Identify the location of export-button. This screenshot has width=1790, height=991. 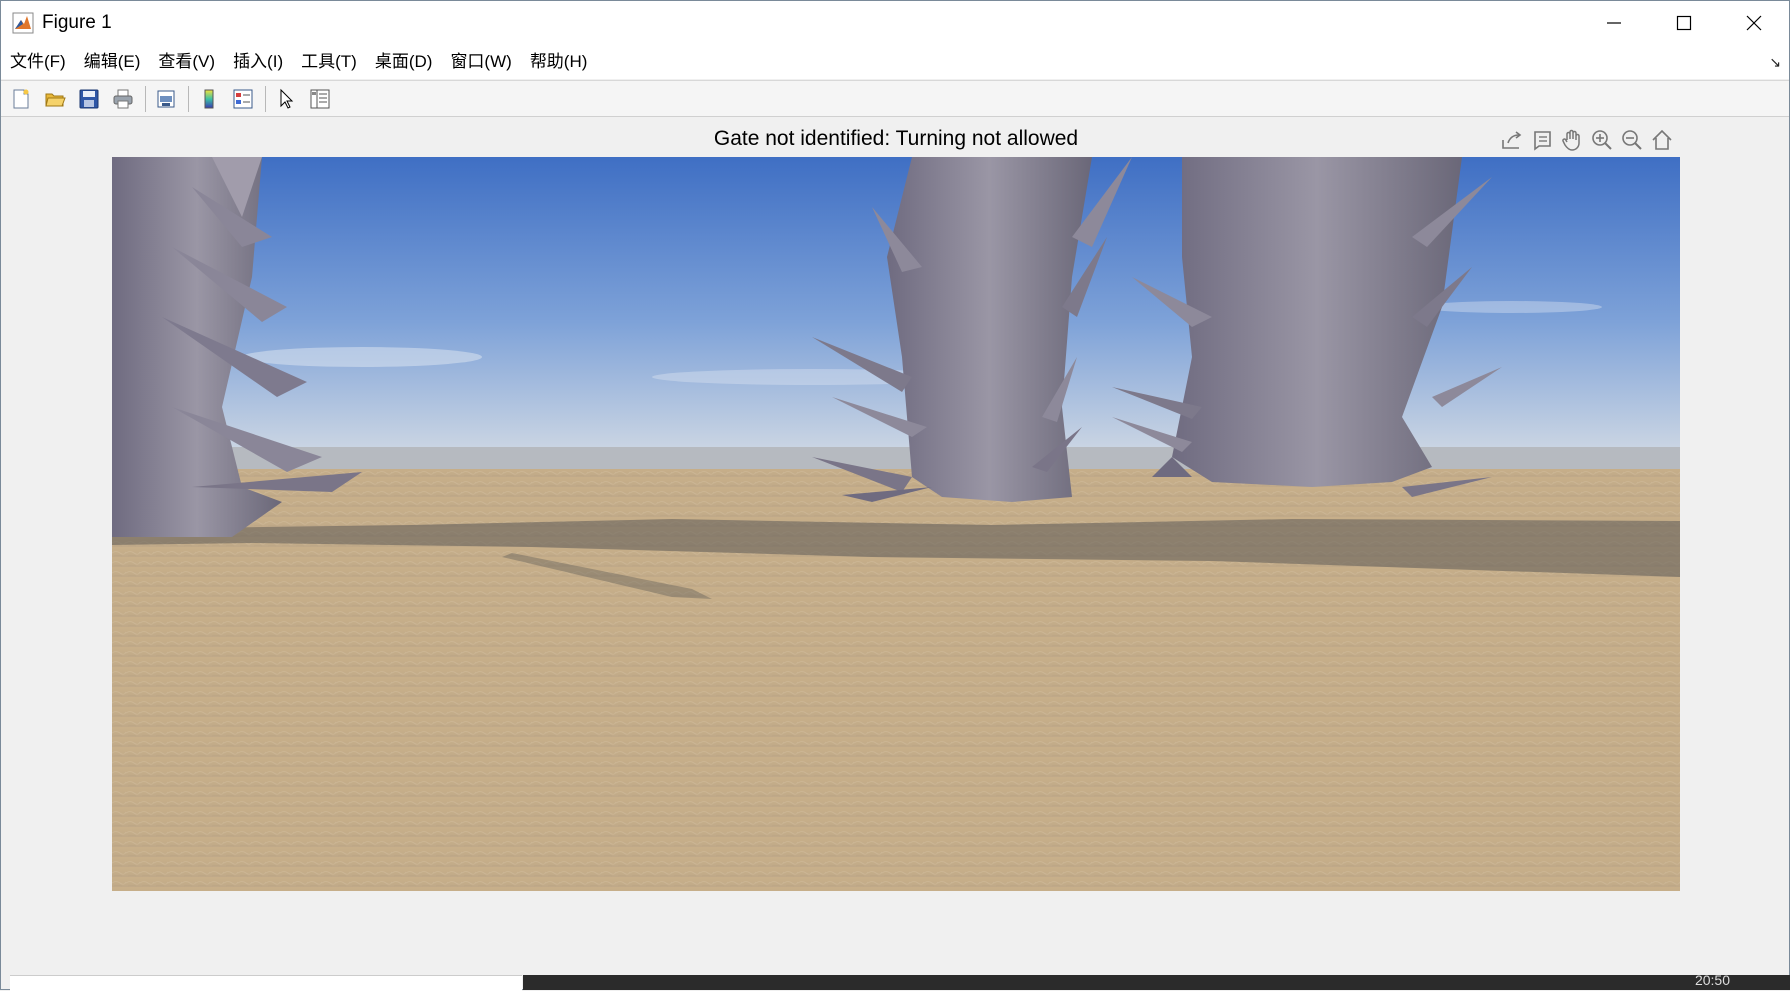
(1512, 140).